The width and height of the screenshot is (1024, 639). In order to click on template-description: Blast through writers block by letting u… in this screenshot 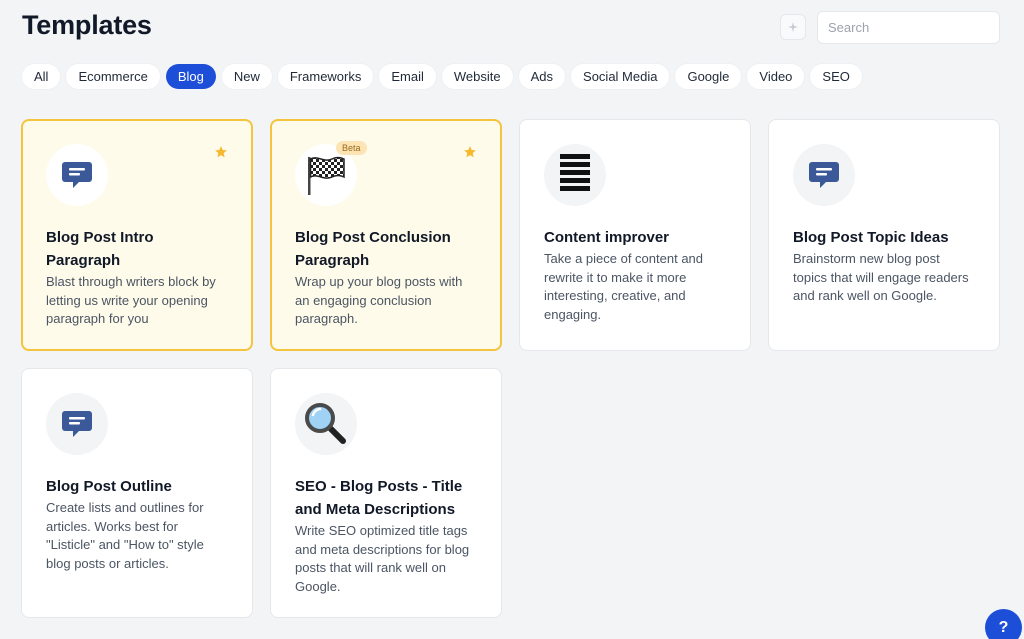, I will do `click(131, 300)`.